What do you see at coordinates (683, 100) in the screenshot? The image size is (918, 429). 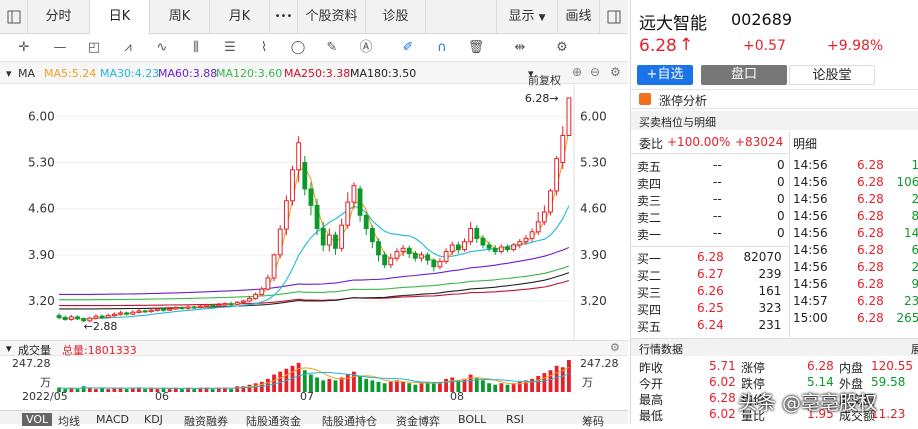 I see `limit-analysis-label: 涨停分析` at bounding box center [683, 100].